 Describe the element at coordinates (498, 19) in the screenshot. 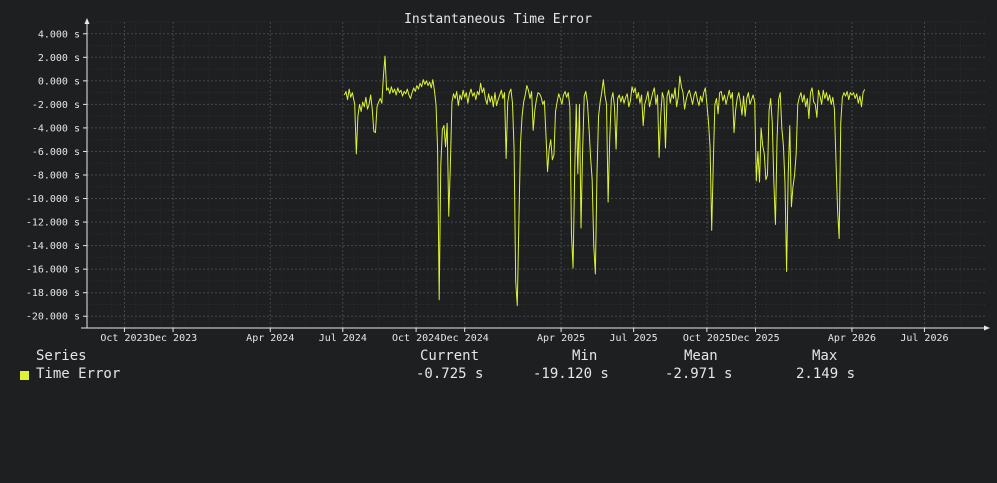

I see `chart-title: Instantaneous Time Error` at that location.